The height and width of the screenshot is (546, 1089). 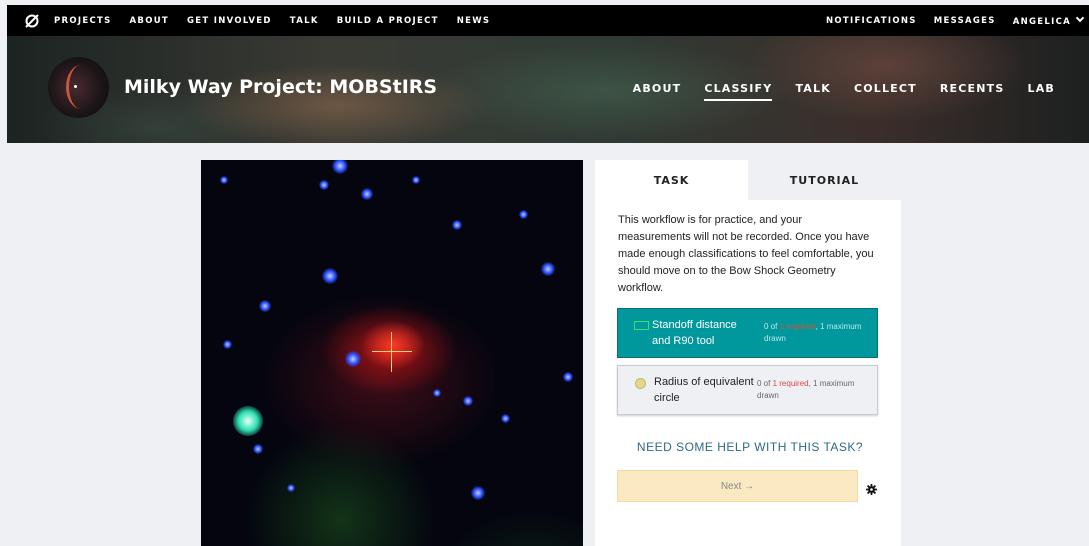 I want to click on nav-get-involved: GET INVOLVED, so click(x=229, y=21).